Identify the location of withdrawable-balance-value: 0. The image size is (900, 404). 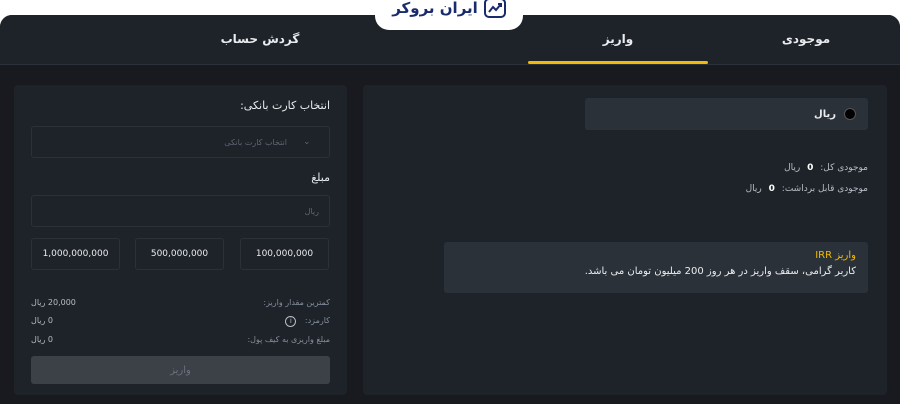
(771, 189).